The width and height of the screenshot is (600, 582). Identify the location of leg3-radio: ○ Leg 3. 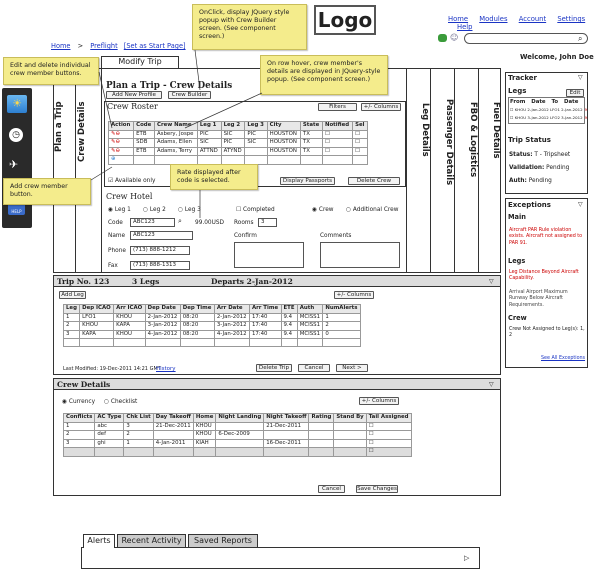
(189, 210).